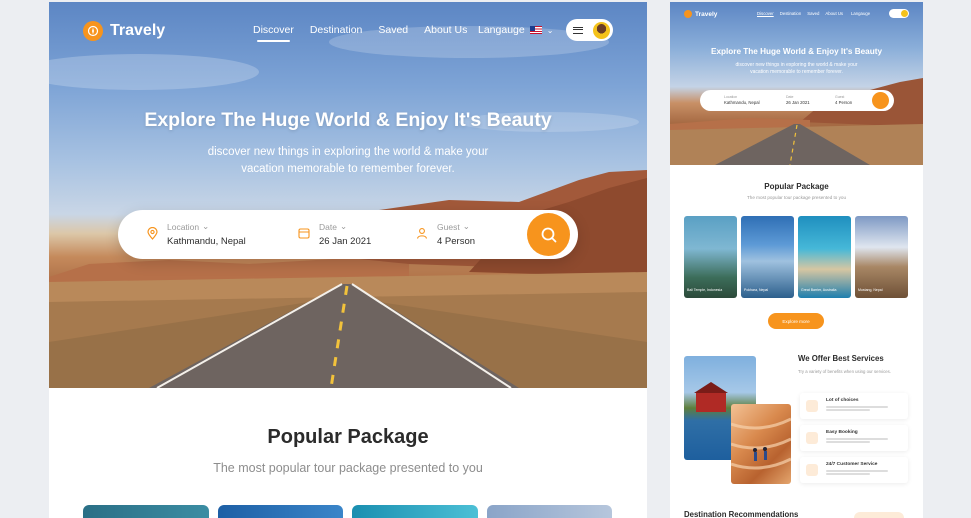 The image size is (971, 518). What do you see at coordinates (422, 233) in the screenshot?
I see `person-icon` at bounding box center [422, 233].